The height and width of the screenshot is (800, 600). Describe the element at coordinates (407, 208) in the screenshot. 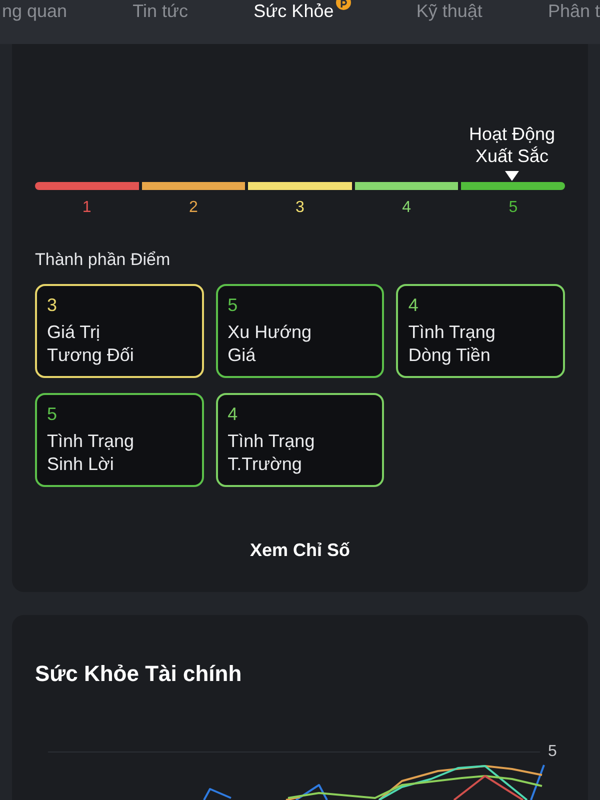

I see `scale-number: 4` at that location.